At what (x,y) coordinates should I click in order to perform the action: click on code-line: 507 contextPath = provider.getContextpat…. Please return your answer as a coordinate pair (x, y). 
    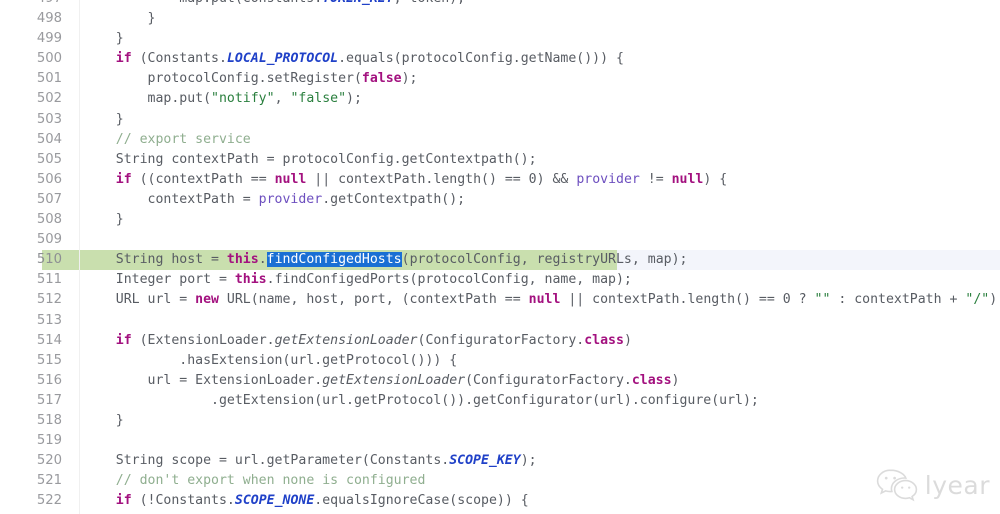
    Looking at the image, I should click on (500, 200).